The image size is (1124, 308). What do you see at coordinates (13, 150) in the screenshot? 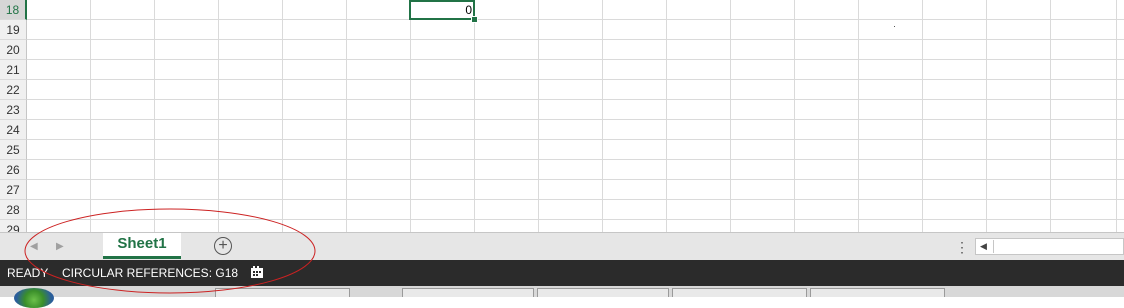
I see `row-header-25: 25` at bounding box center [13, 150].